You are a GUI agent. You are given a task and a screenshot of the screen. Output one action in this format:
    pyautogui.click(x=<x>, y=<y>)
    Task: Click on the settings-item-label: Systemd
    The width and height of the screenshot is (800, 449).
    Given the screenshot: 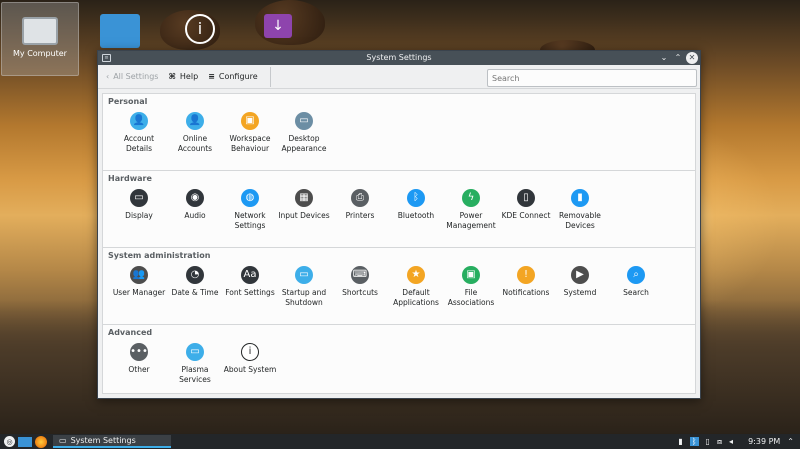 What is the action you would take?
    pyautogui.click(x=580, y=292)
    